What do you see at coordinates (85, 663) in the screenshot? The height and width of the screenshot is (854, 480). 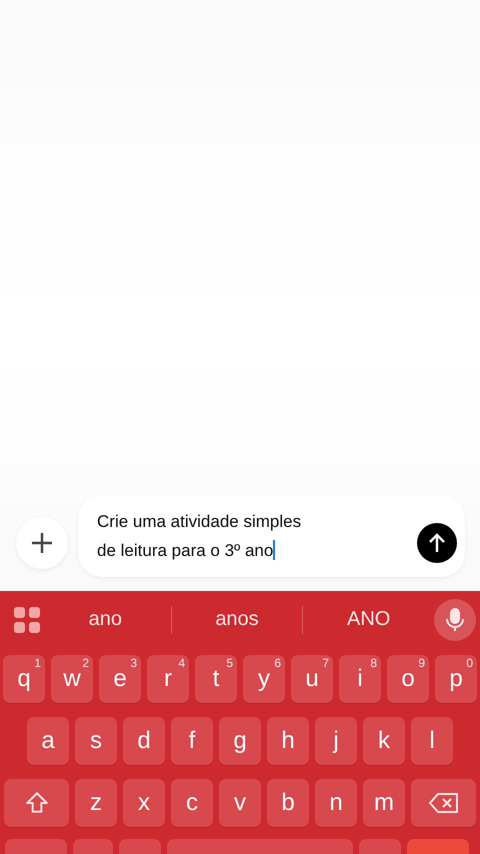 I see `key-hint: 2` at bounding box center [85, 663].